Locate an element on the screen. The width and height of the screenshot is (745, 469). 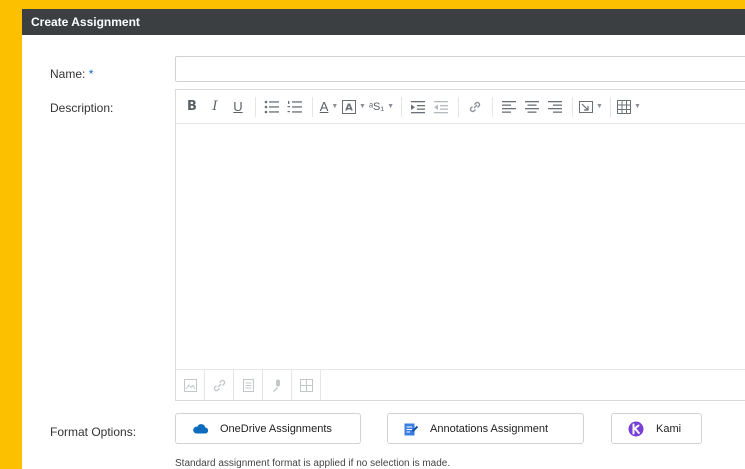
table-icon: ▼ is located at coordinates (628, 107).